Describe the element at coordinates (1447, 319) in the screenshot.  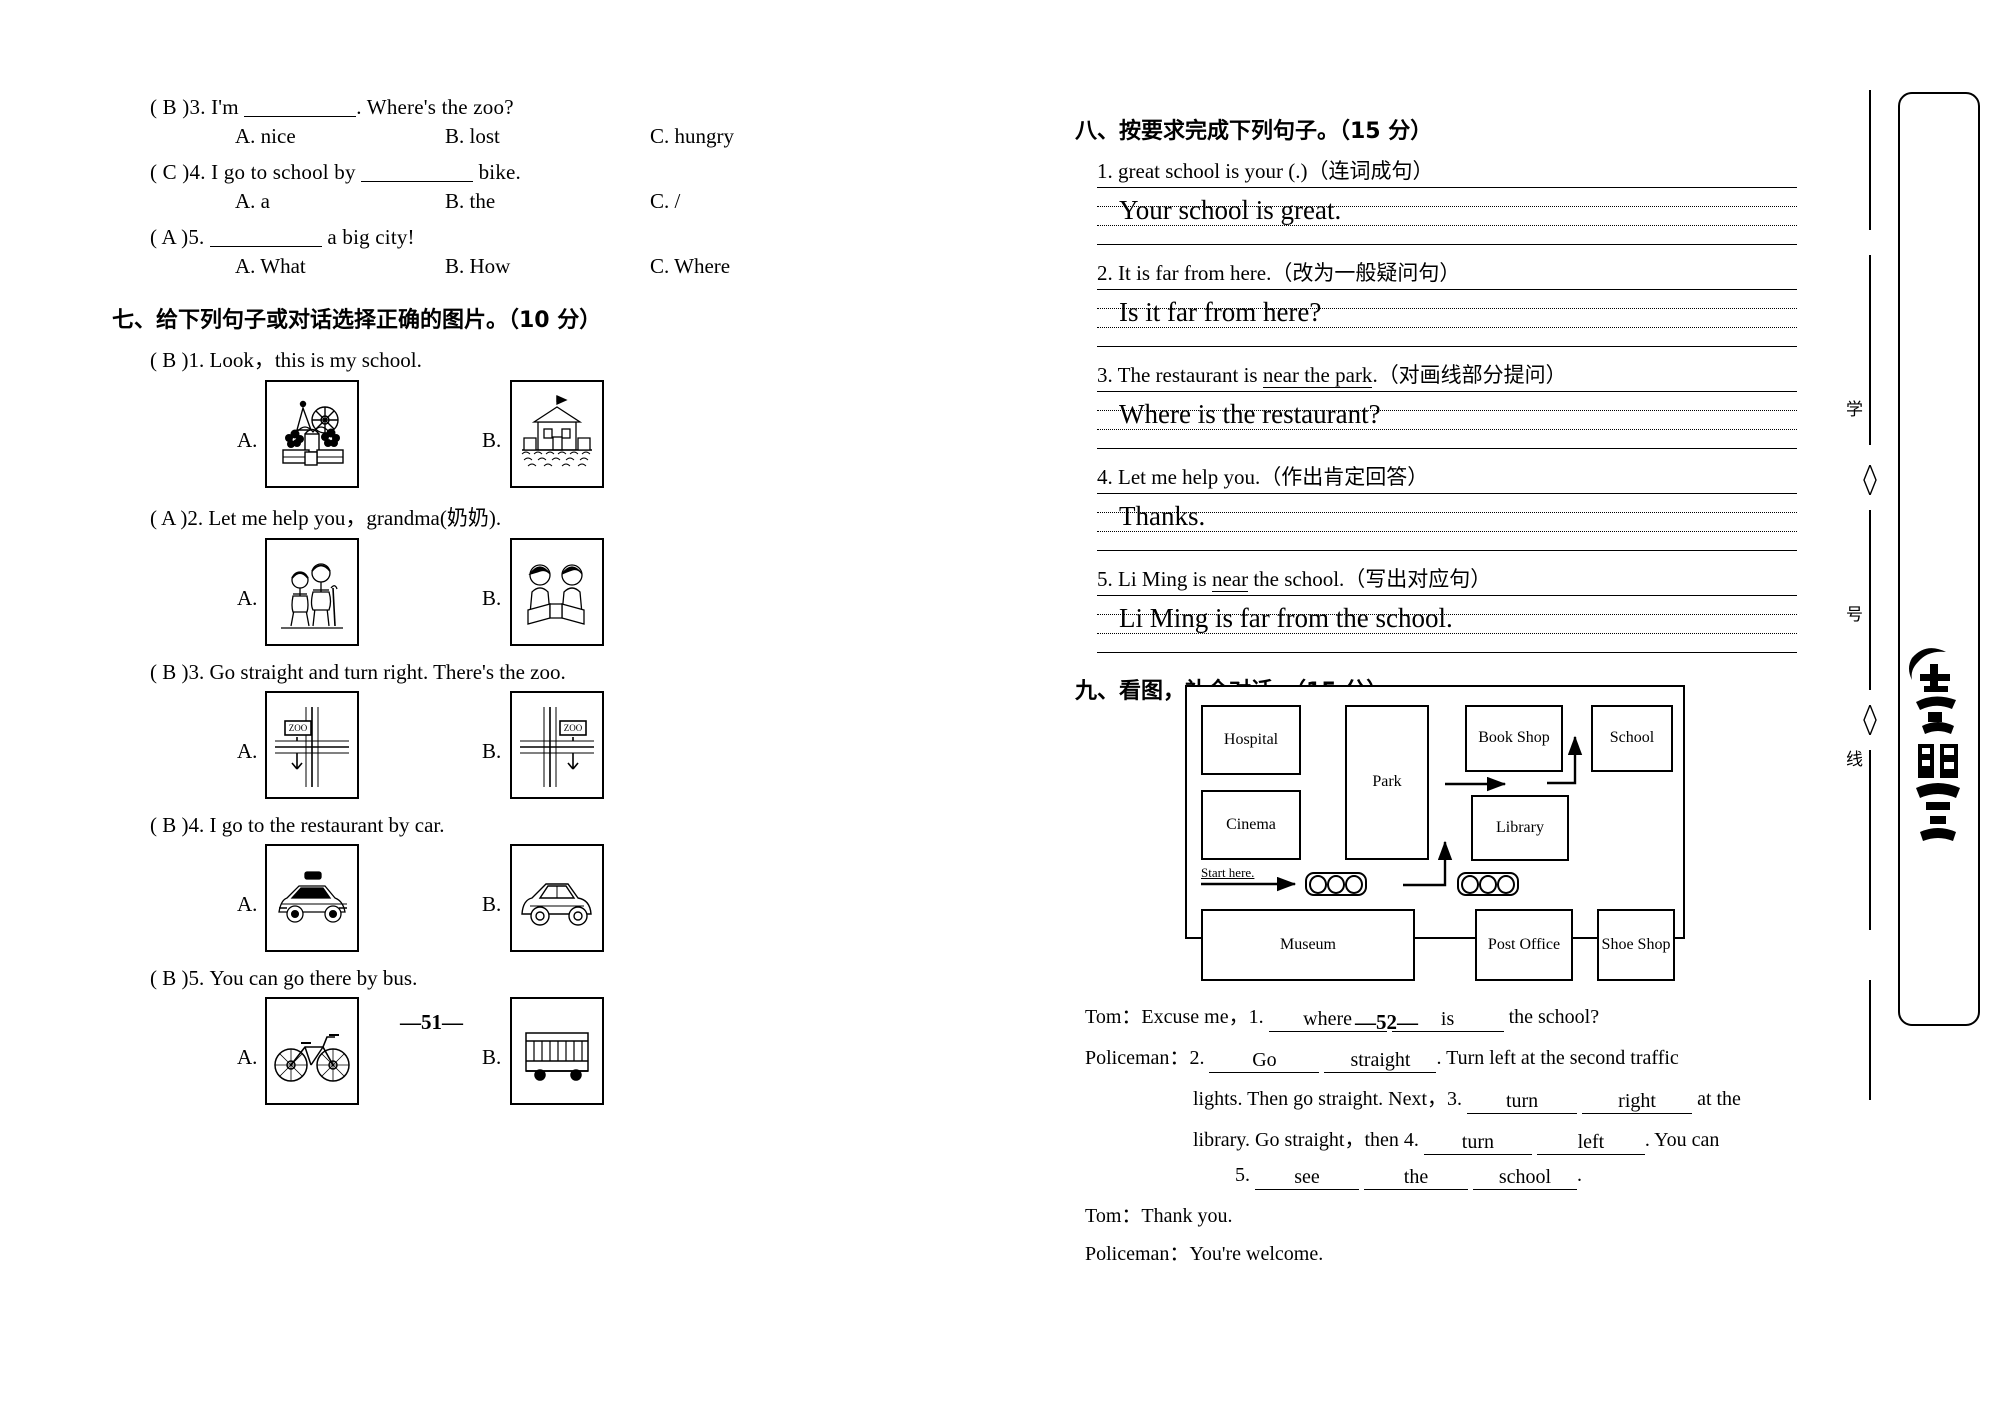
I see `s8-item-2-answer-lines: Is it far from here?` at that location.